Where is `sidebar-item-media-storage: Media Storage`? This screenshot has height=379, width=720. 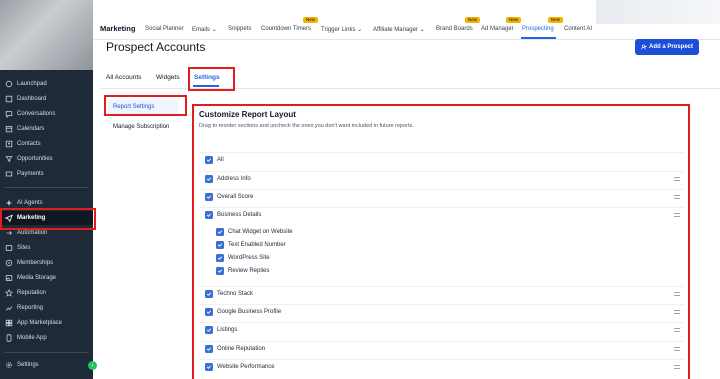 sidebar-item-media-storage: Media Storage is located at coordinates (46, 278).